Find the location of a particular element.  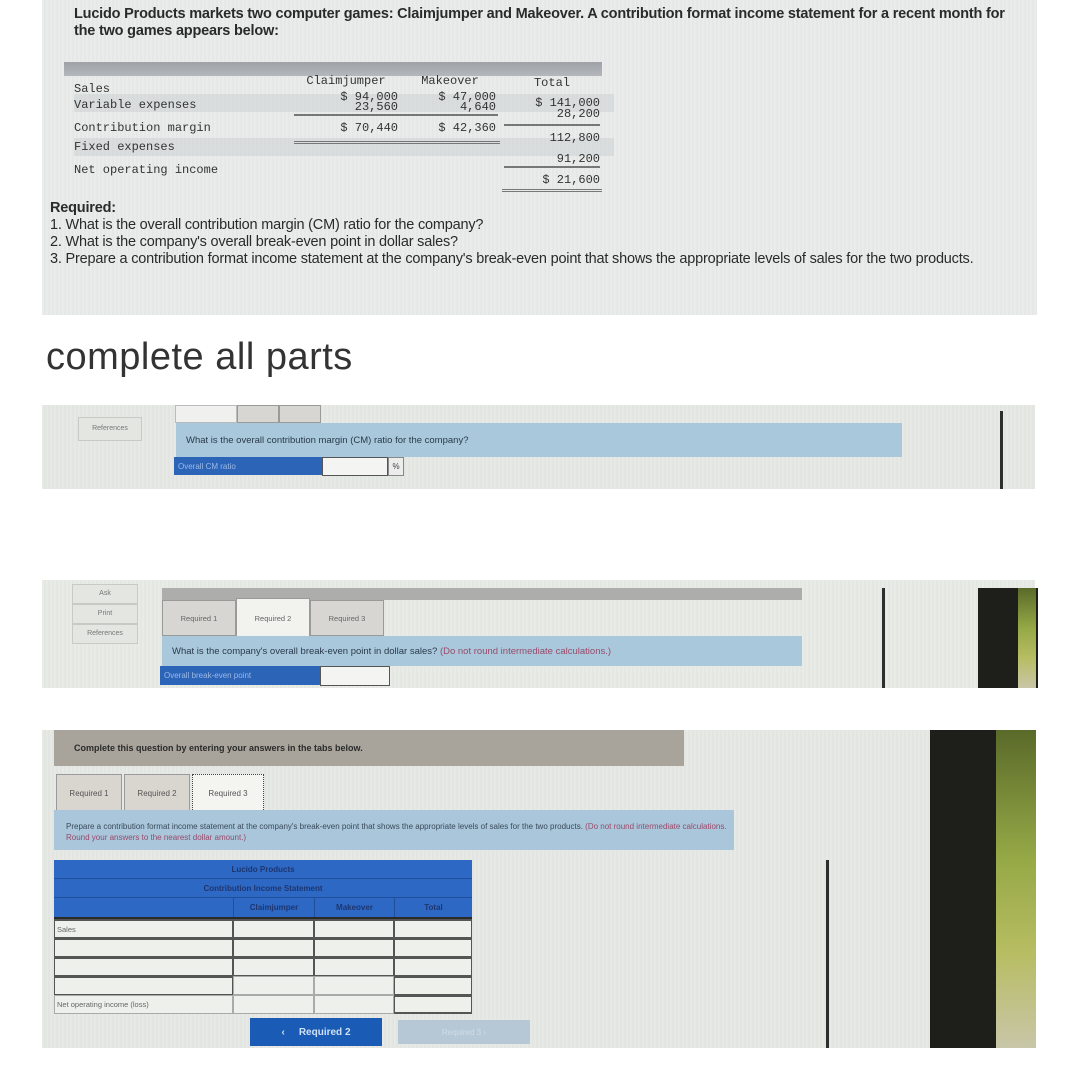

row-label: Variable expenses is located at coordinates (135, 105).